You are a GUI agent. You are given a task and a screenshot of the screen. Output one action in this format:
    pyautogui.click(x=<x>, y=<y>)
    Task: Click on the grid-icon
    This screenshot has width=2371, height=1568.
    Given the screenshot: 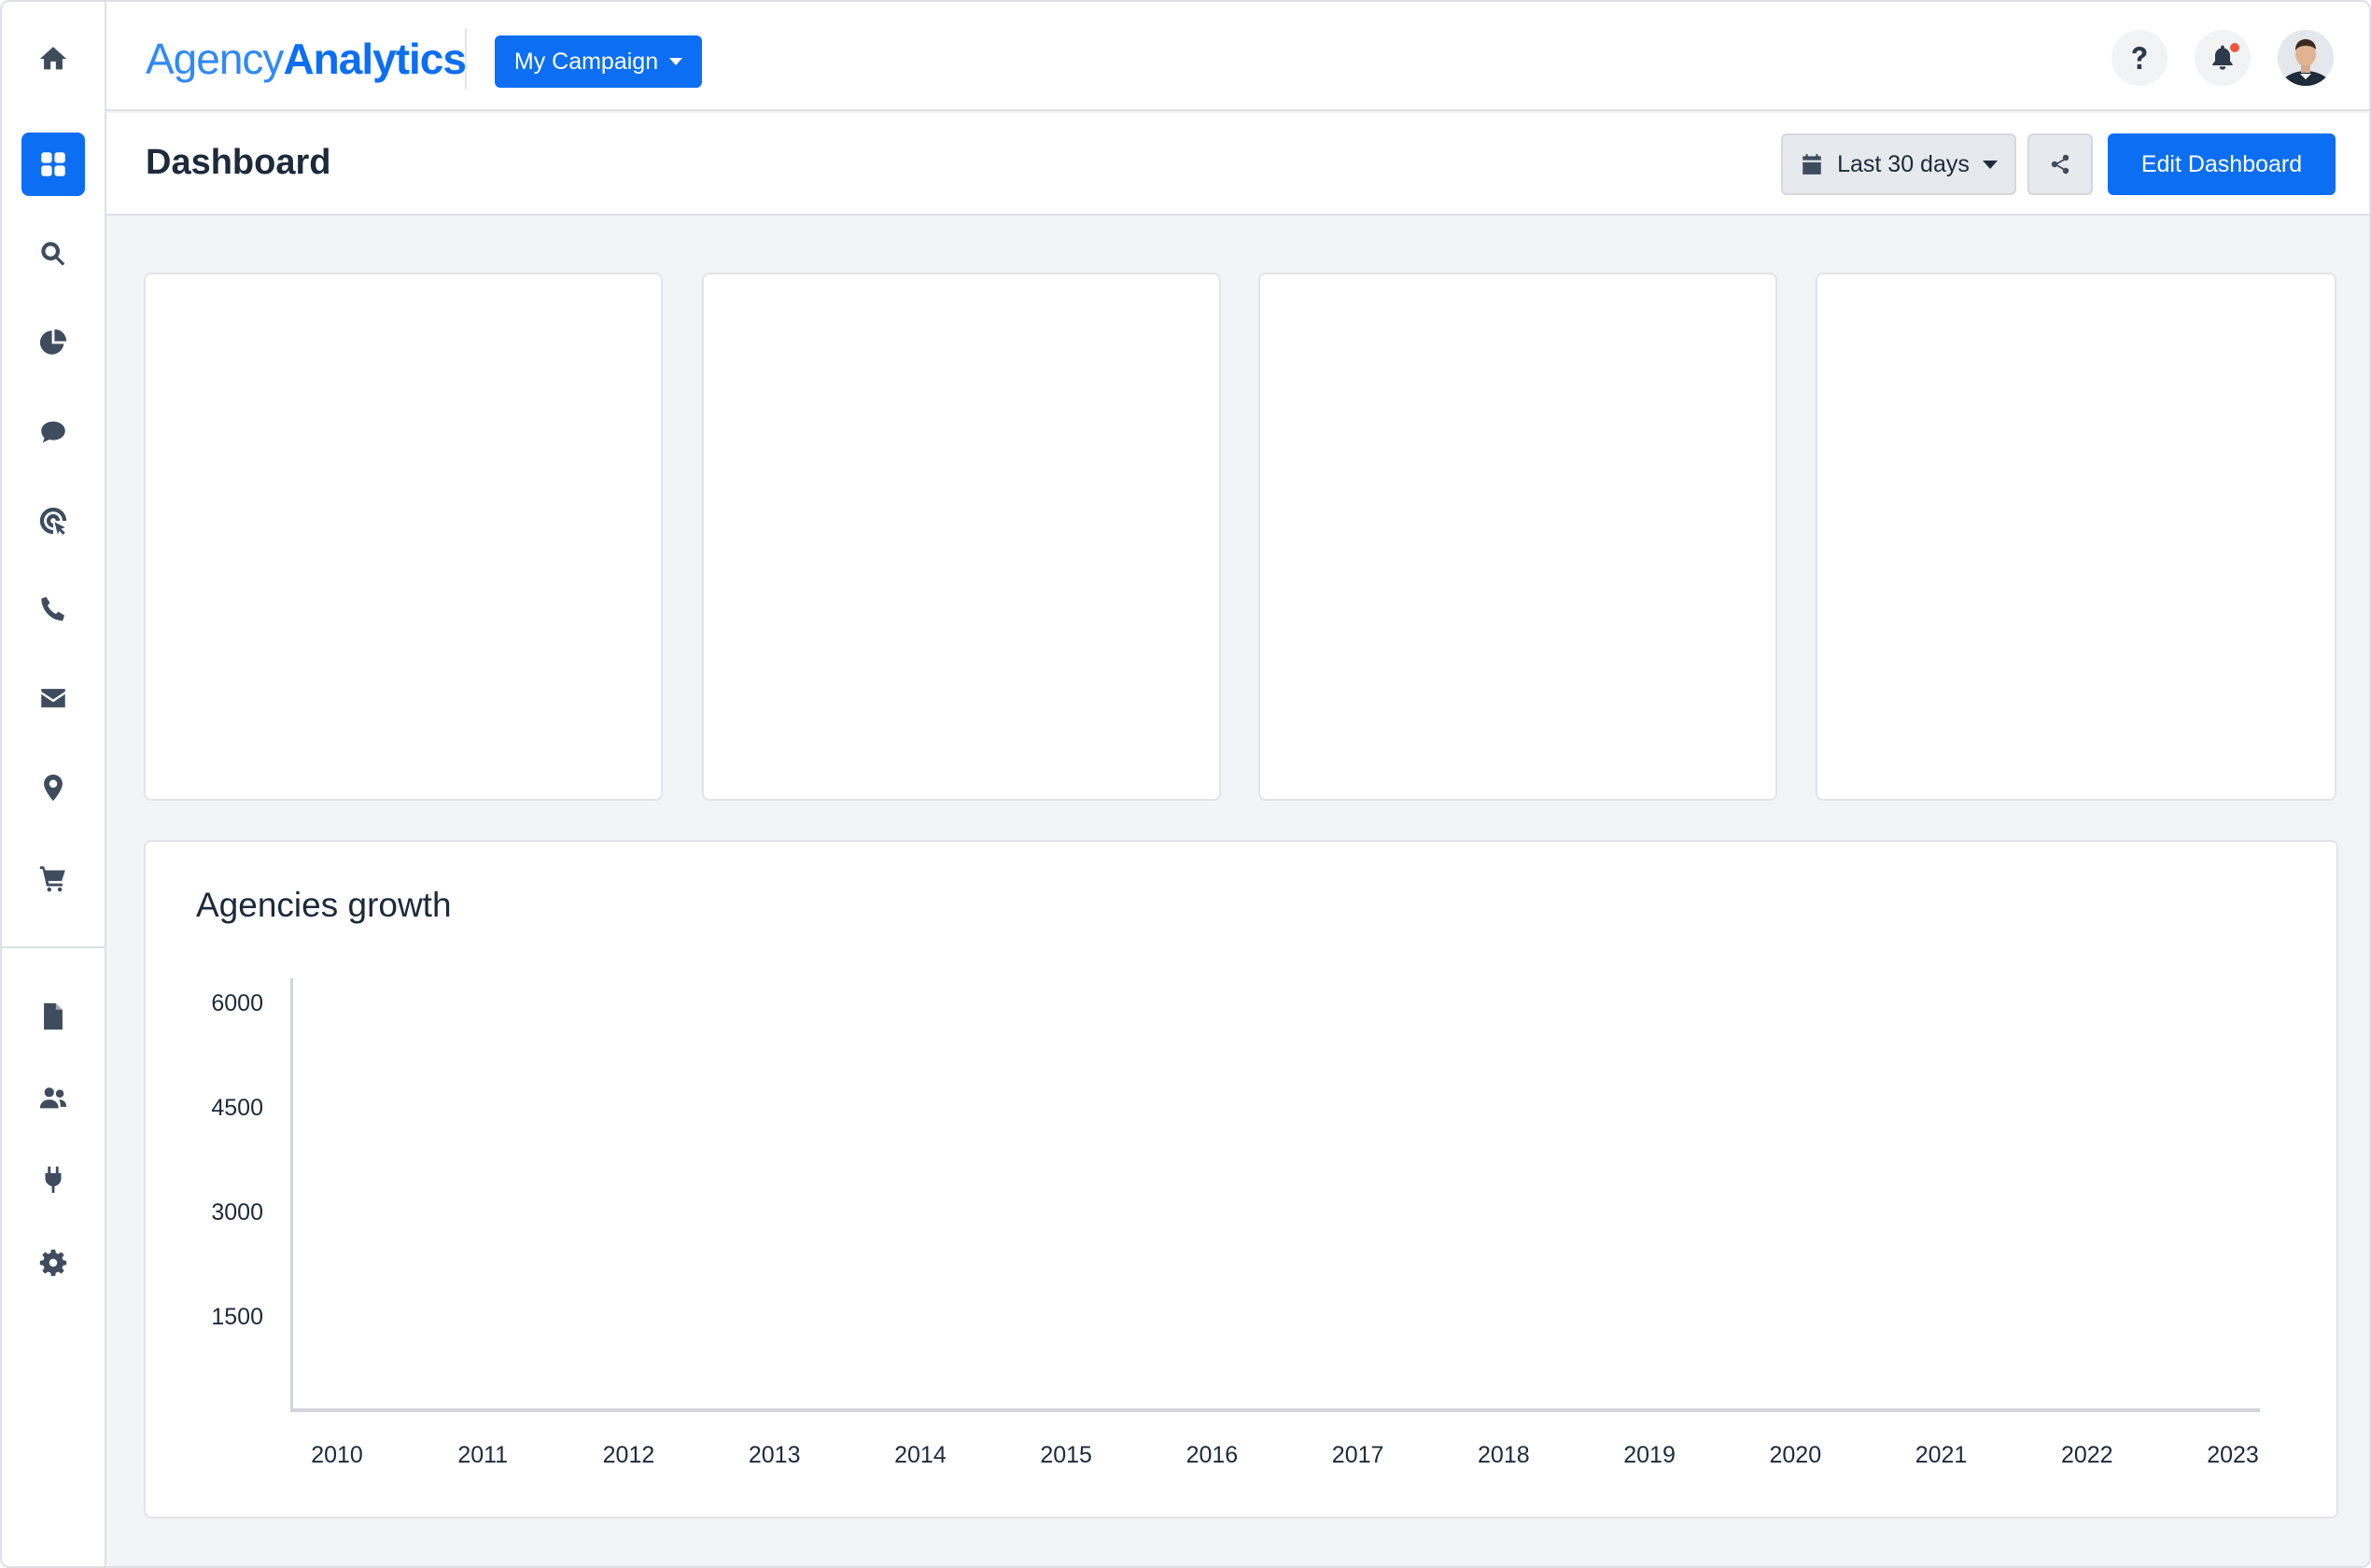 What is the action you would take?
    pyautogui.click(x=53, y=164)
    